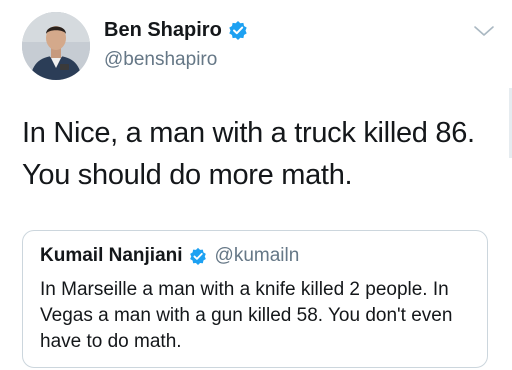 The image size is (512, 370). I want to click on author-handle: @benshapiro, so click(160, 60).